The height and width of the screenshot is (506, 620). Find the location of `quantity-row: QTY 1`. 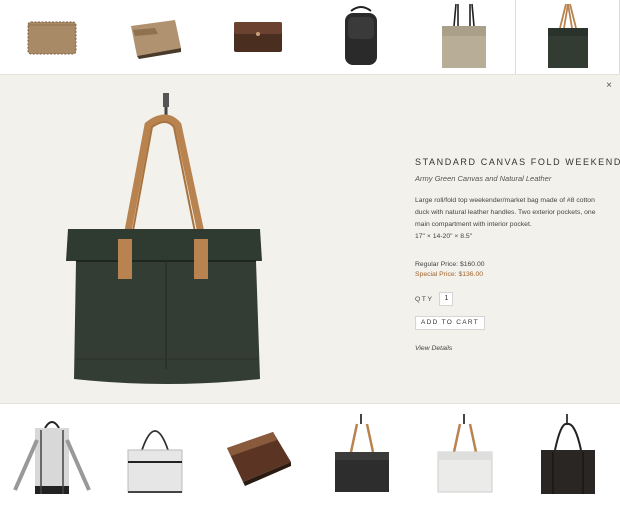

quantity-row: QTY 1 is located at coordinates (510, 299).